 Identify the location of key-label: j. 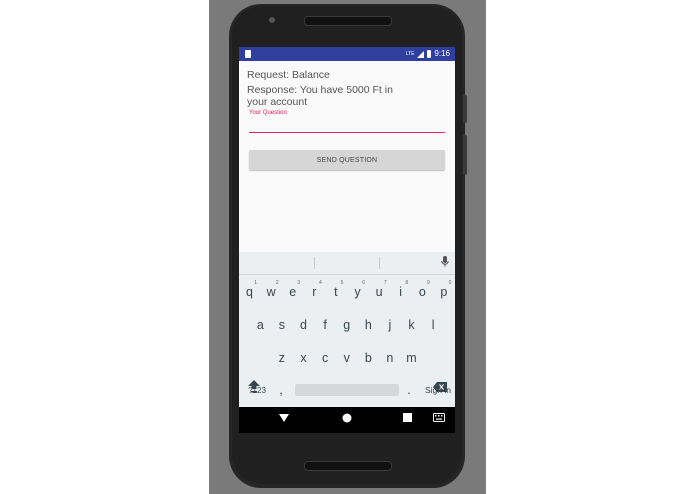
(390, 325).